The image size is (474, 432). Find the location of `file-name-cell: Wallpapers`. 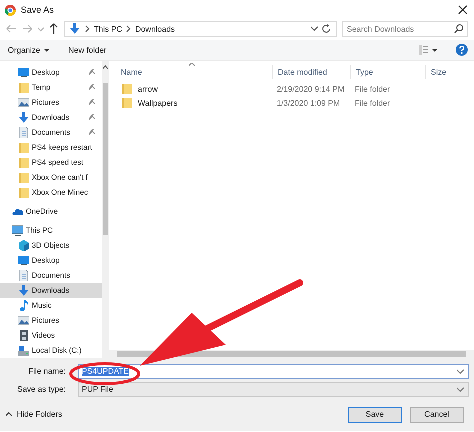

file-name-cell: Wallpapers is located at coordinates (190, 103).